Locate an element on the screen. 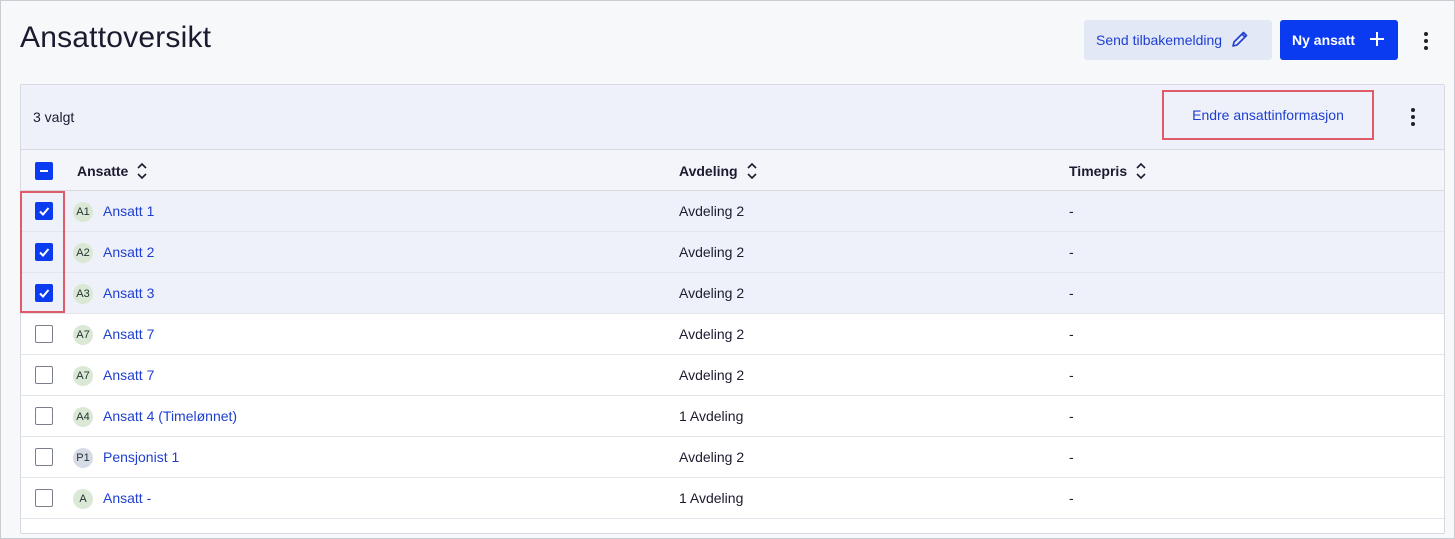 The height and width of the screenshot is (539, 1455). table-row: A4 Ansatt 4 (Timelønnet) 1 Avdeling - is located at coordinates (732, 416).